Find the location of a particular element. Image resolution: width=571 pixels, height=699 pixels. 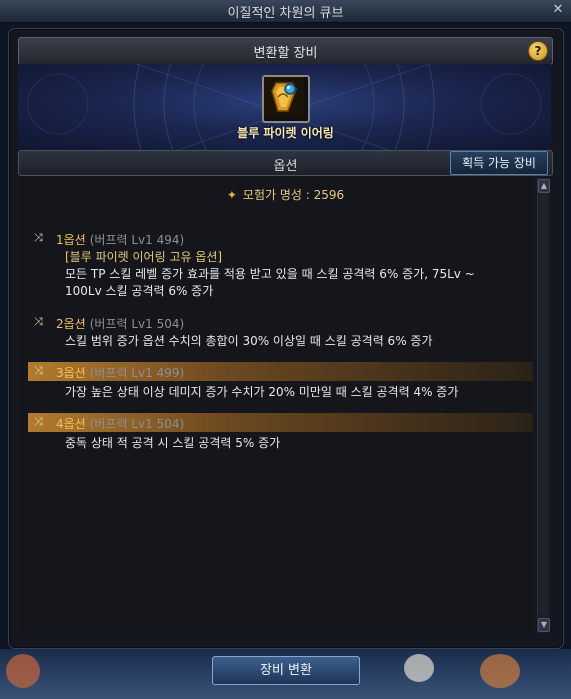

option-meta: (버프력 Lv1 494) is located at coordinates (137, 240).